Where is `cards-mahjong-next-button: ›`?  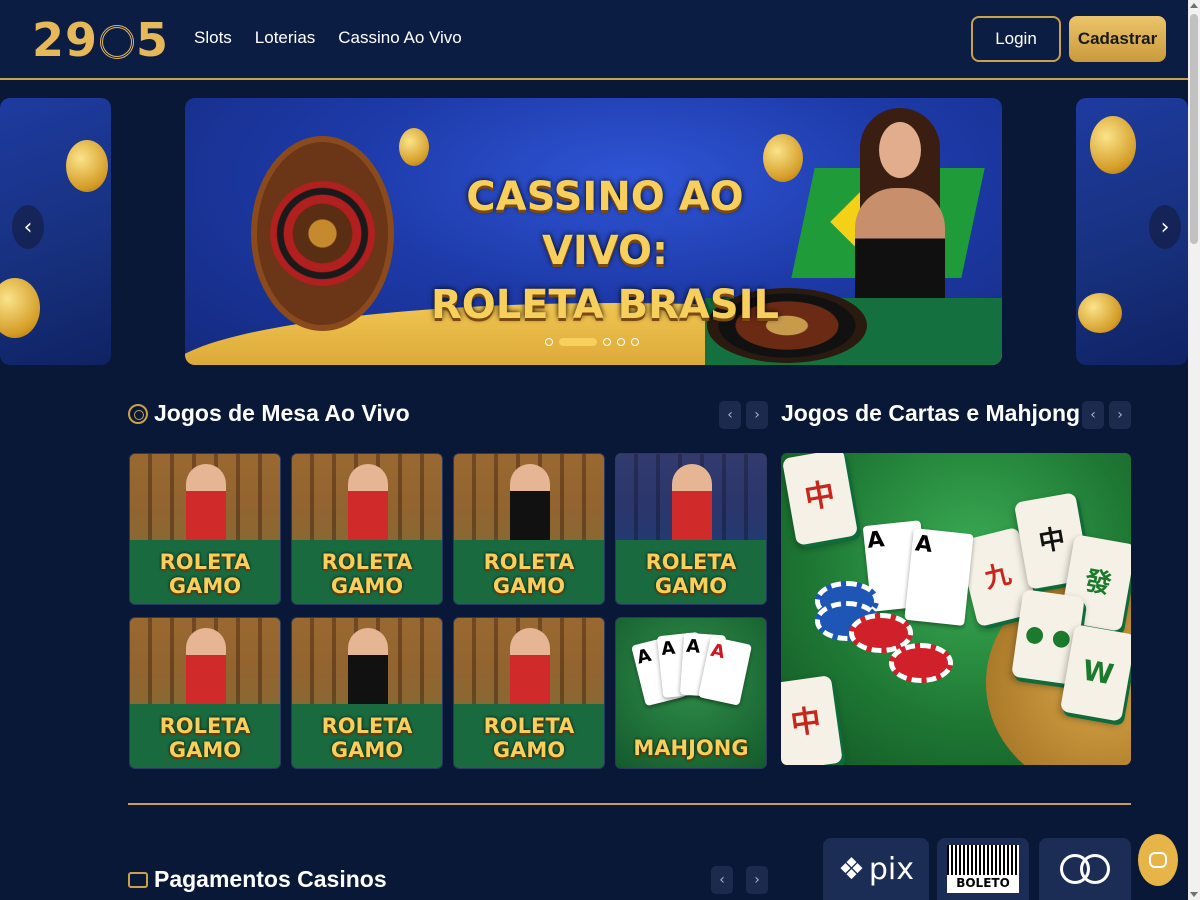 cards-mahjong-next-button: › is located at coordinates (1120, 415).